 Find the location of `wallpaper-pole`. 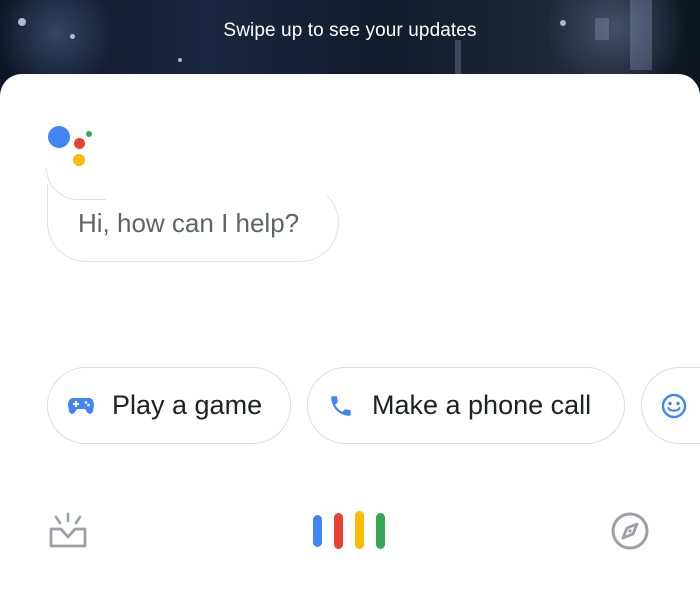

wallpaper-pole is located at coordinates (458, 57).